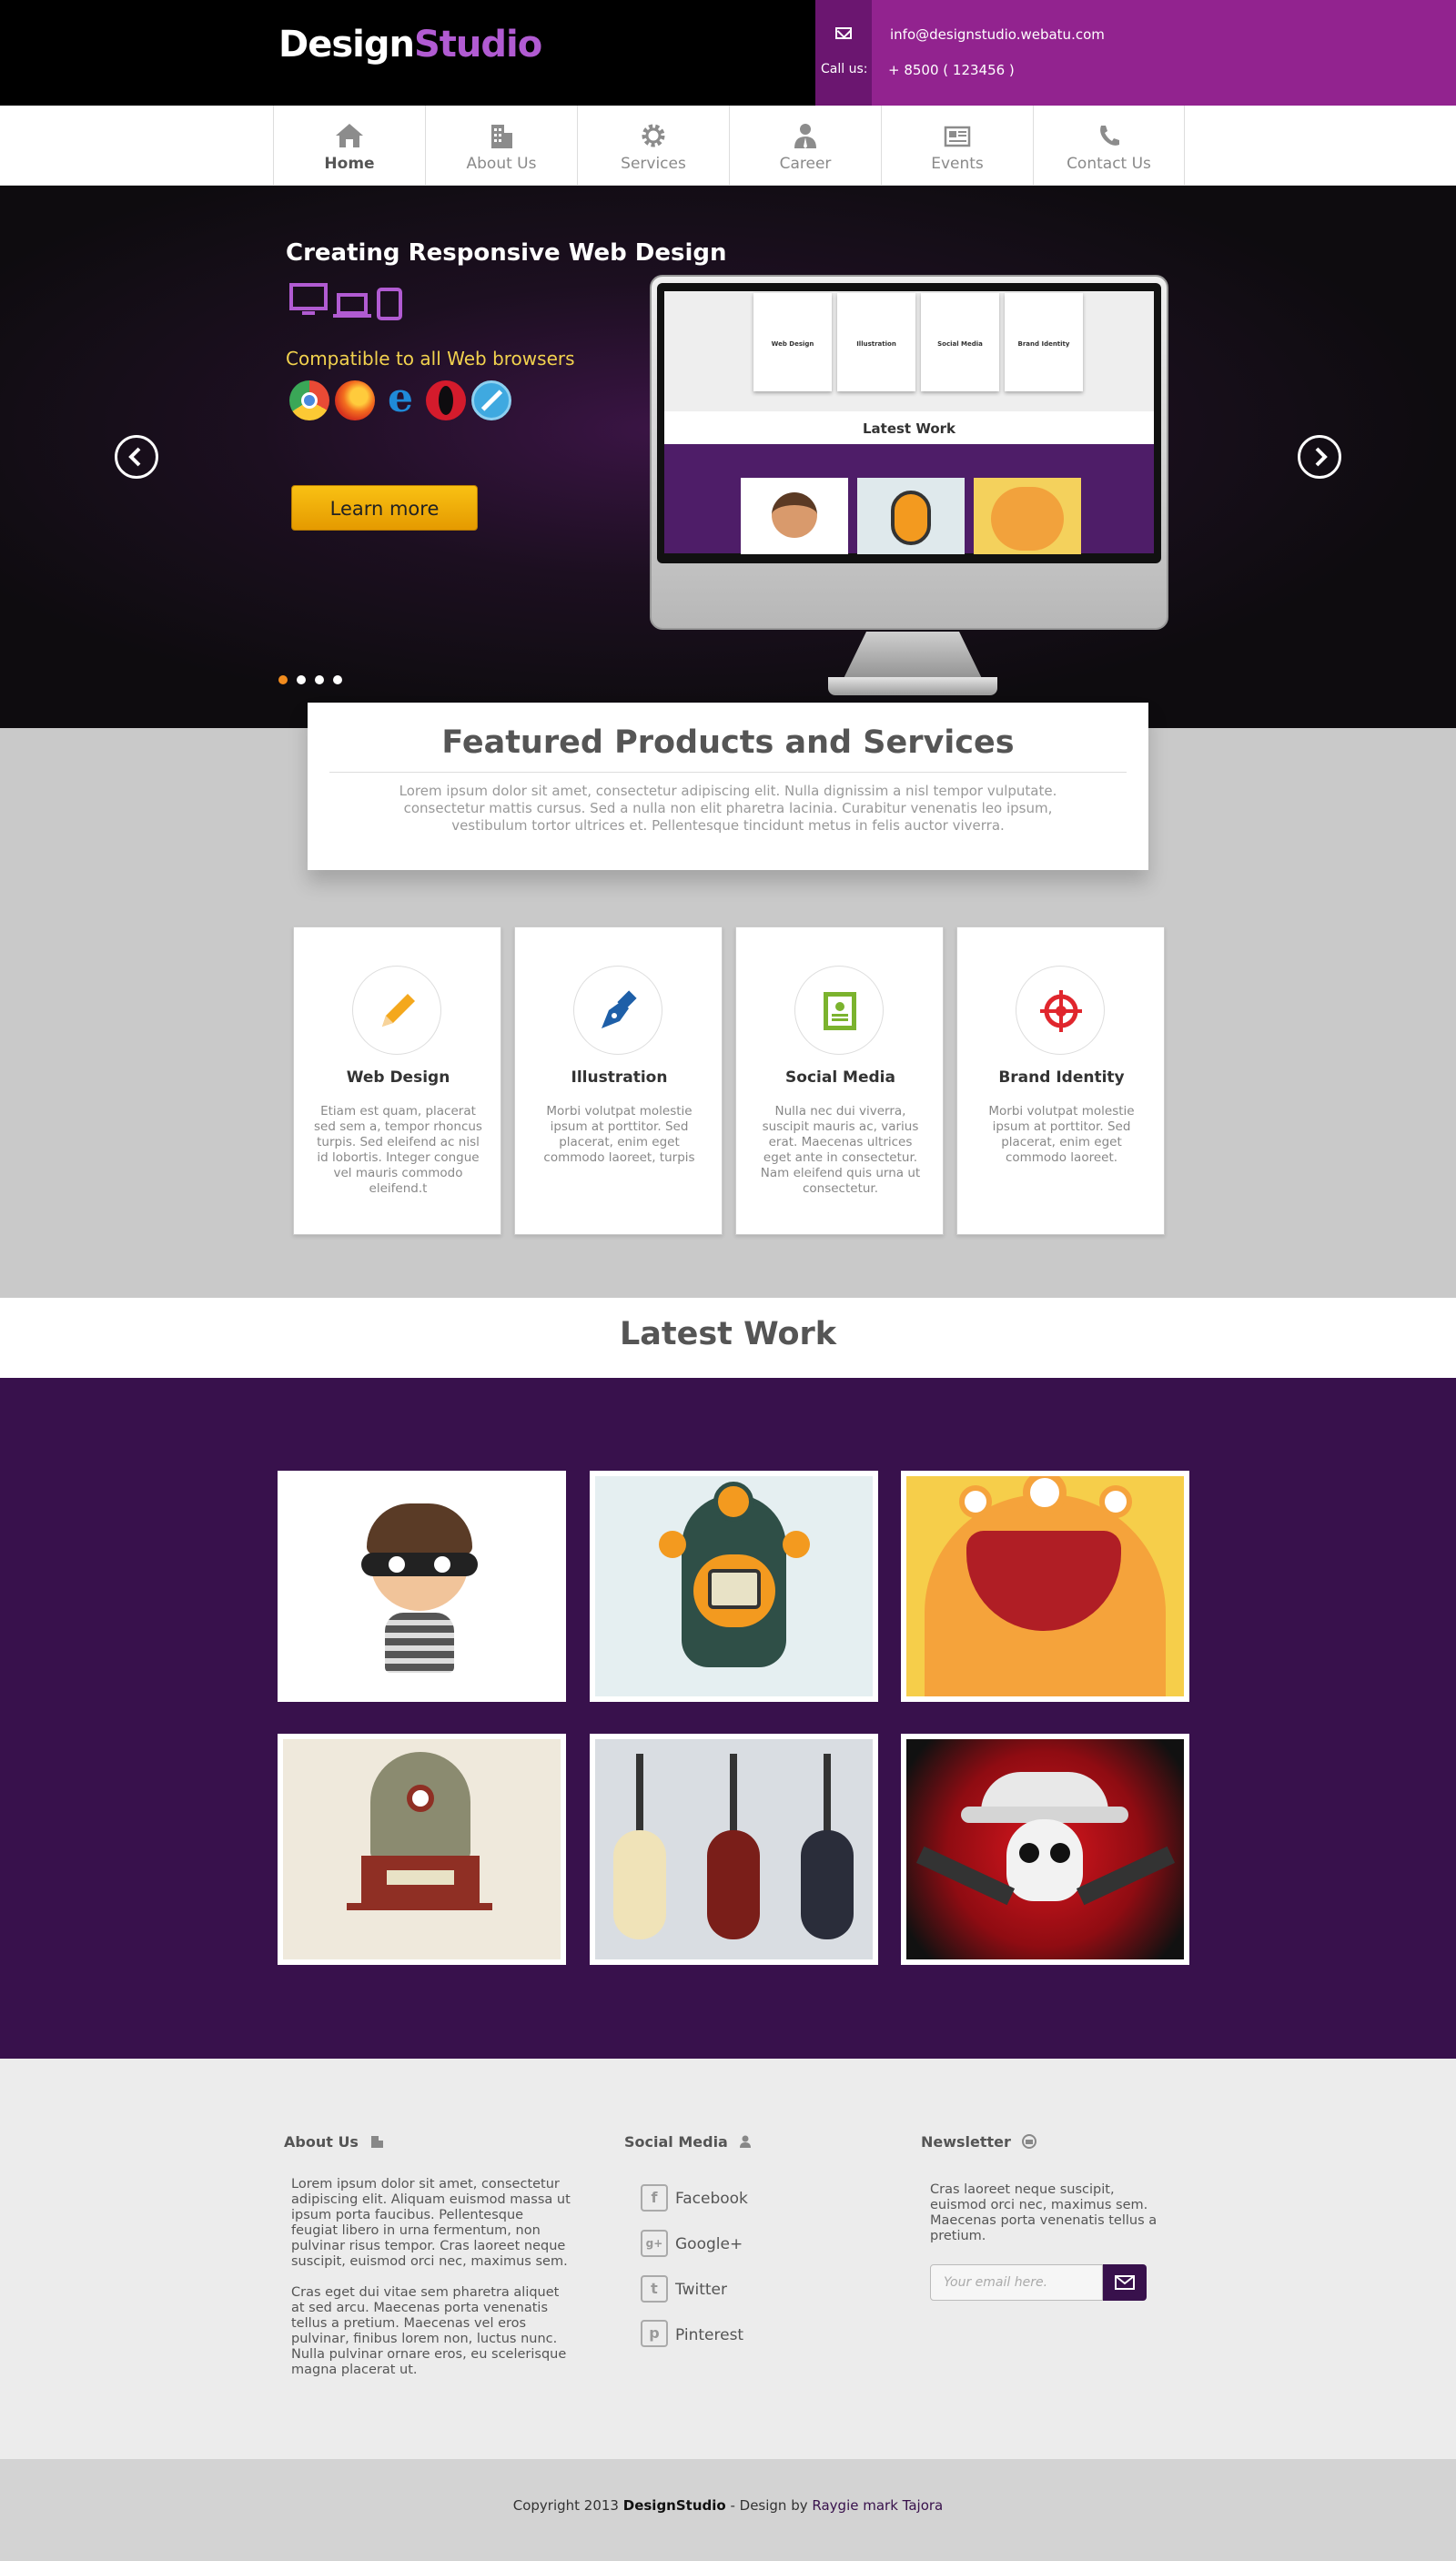 The height and width of the screenshot is (2561, 1456). Describe the element at coordinates (805, 146) in the screenshot. I see `nav-item-career: Career` at that location.